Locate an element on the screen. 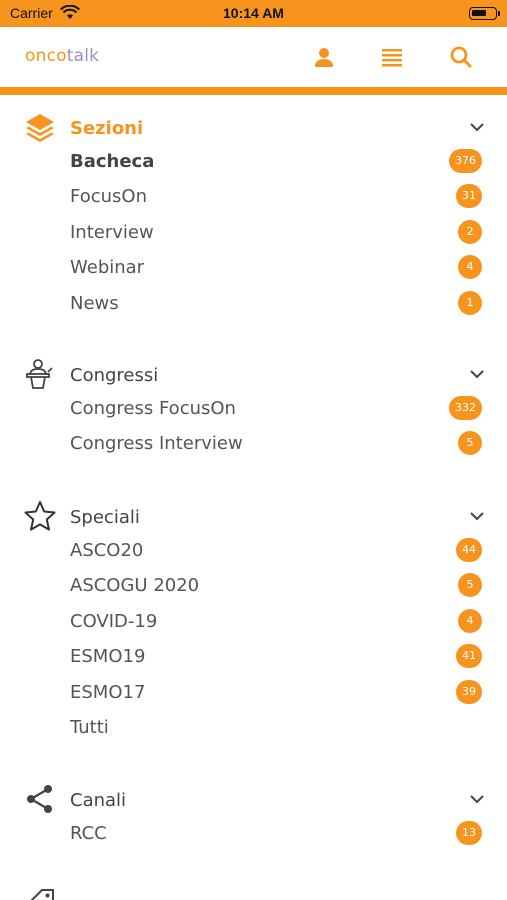  menu-item-rcc: RCC 13 is located at coordinates (253, 833).